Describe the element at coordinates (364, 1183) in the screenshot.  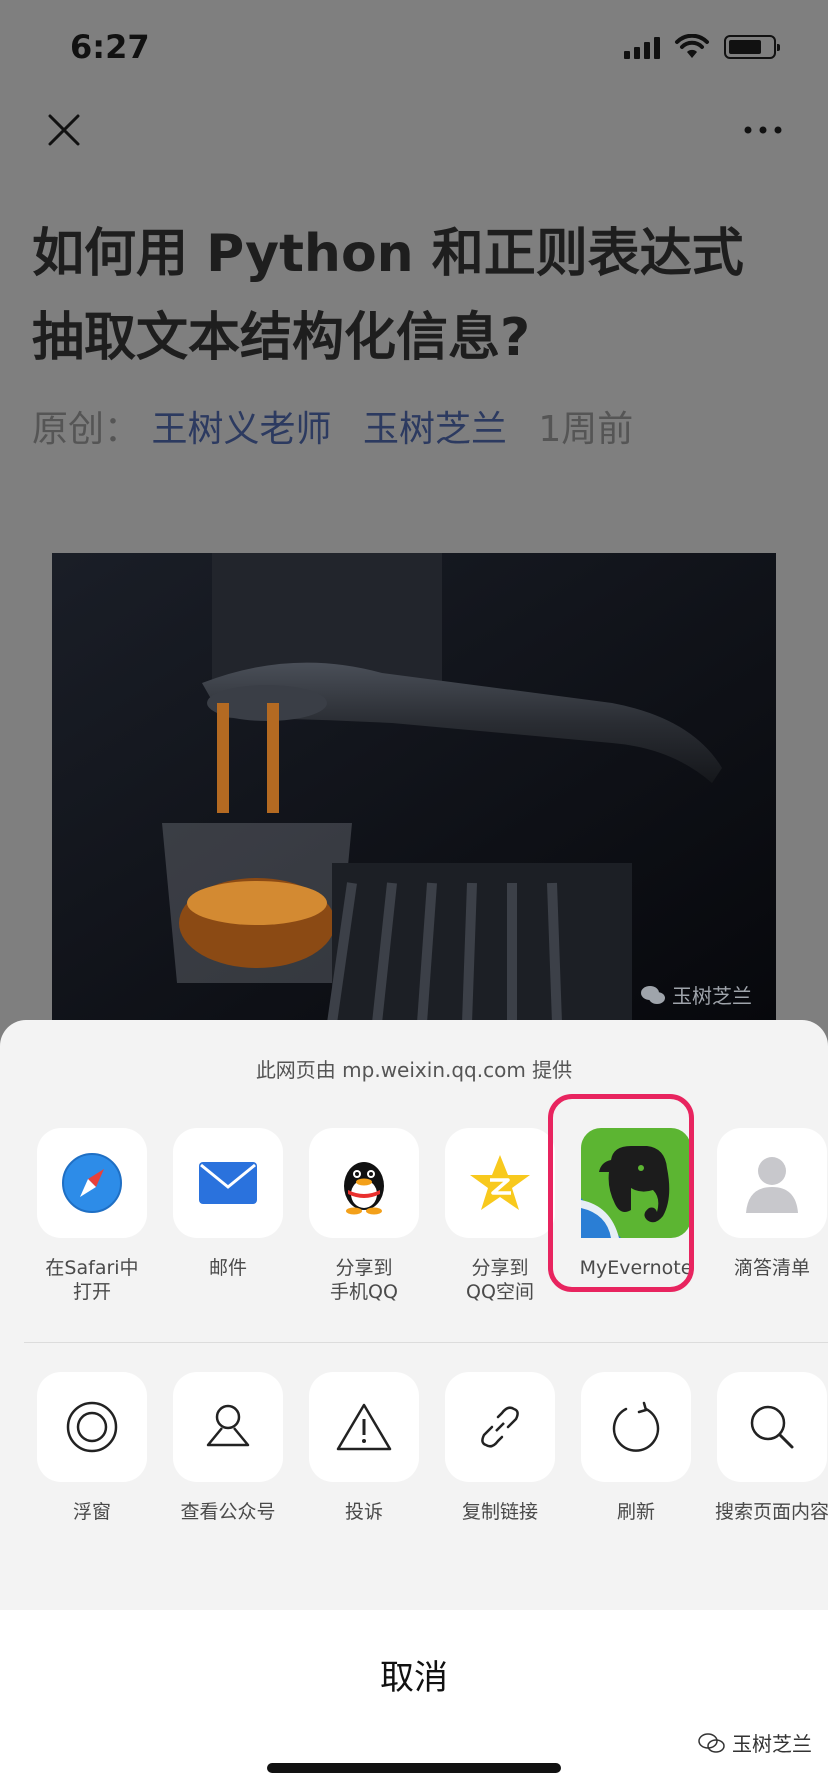
I see `qq-icon` at that location.